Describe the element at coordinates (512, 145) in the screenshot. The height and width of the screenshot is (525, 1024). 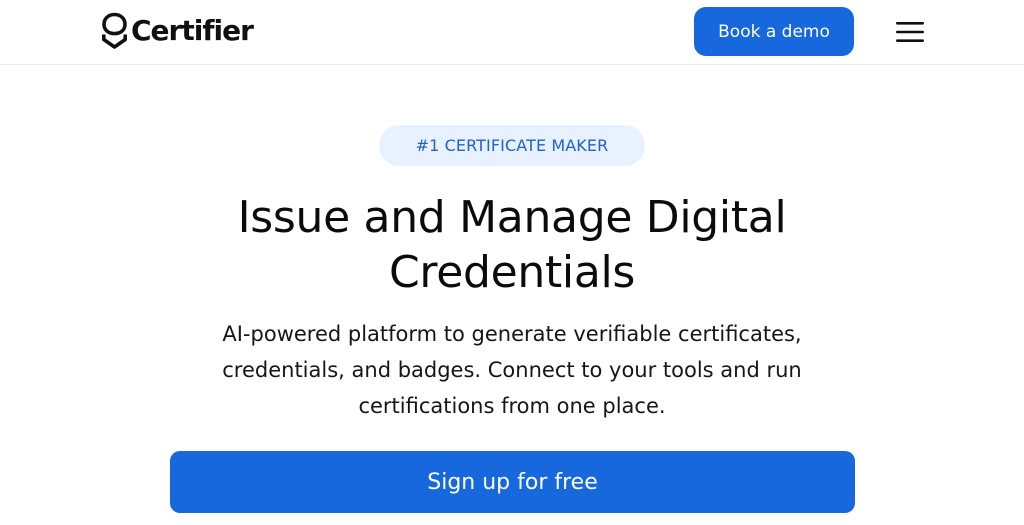
I see `hero-badge: #1 CERTIFICATE MAKER` at that location.